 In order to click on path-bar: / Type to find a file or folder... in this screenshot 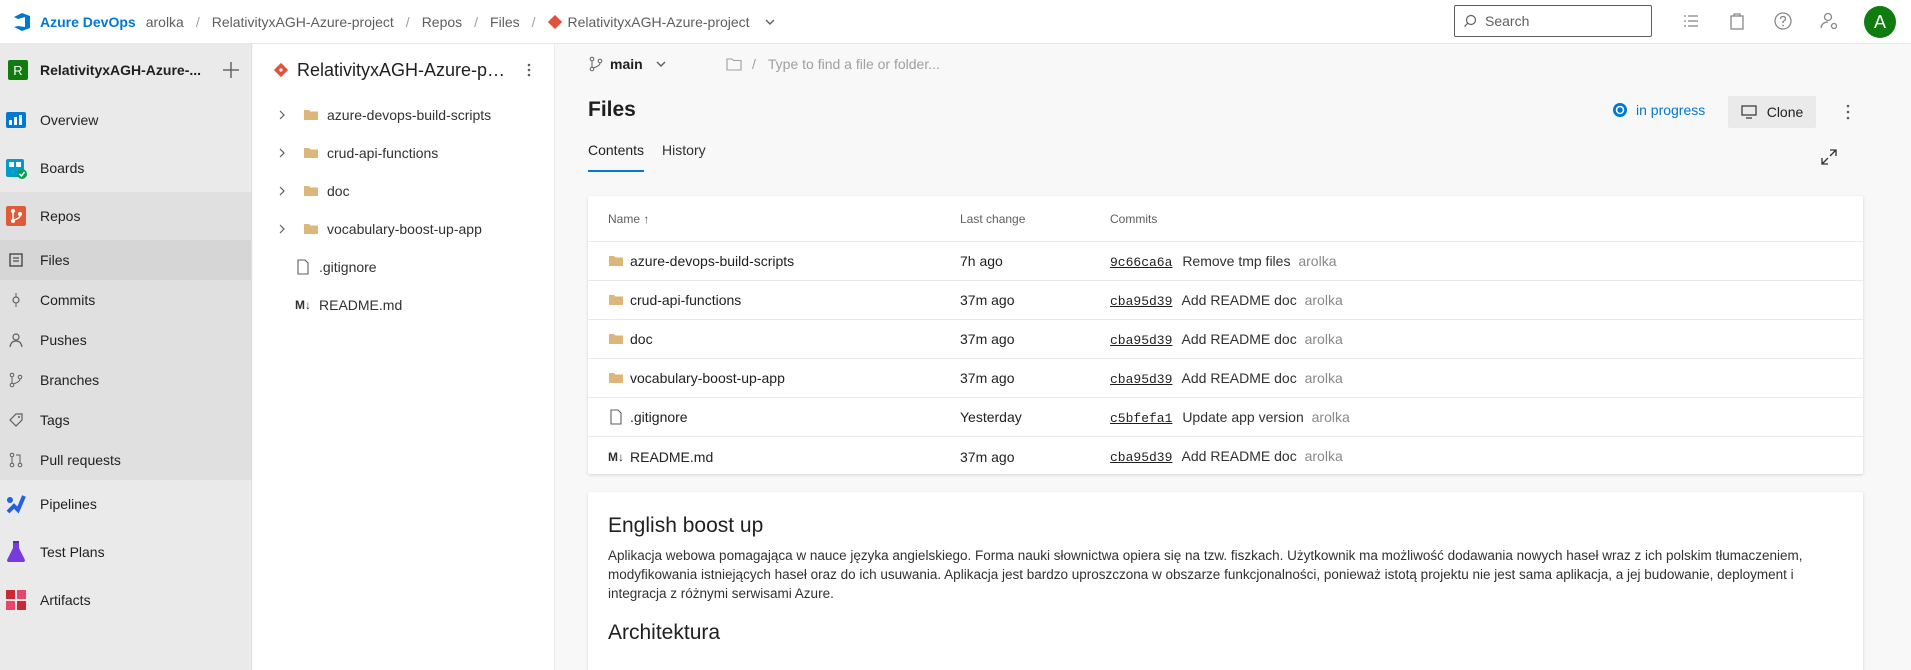, I will do `click(833, 64)`.